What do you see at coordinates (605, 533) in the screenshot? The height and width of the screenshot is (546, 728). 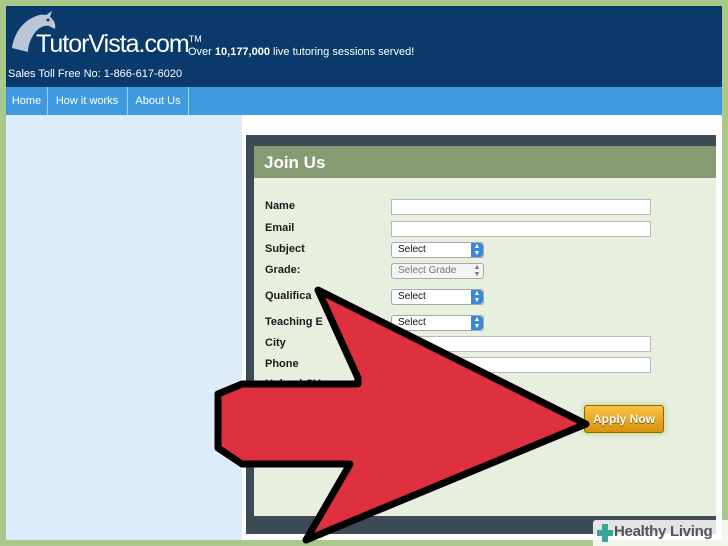 I see `healthy-living-cross-icon` at bounding box center [605, 533].